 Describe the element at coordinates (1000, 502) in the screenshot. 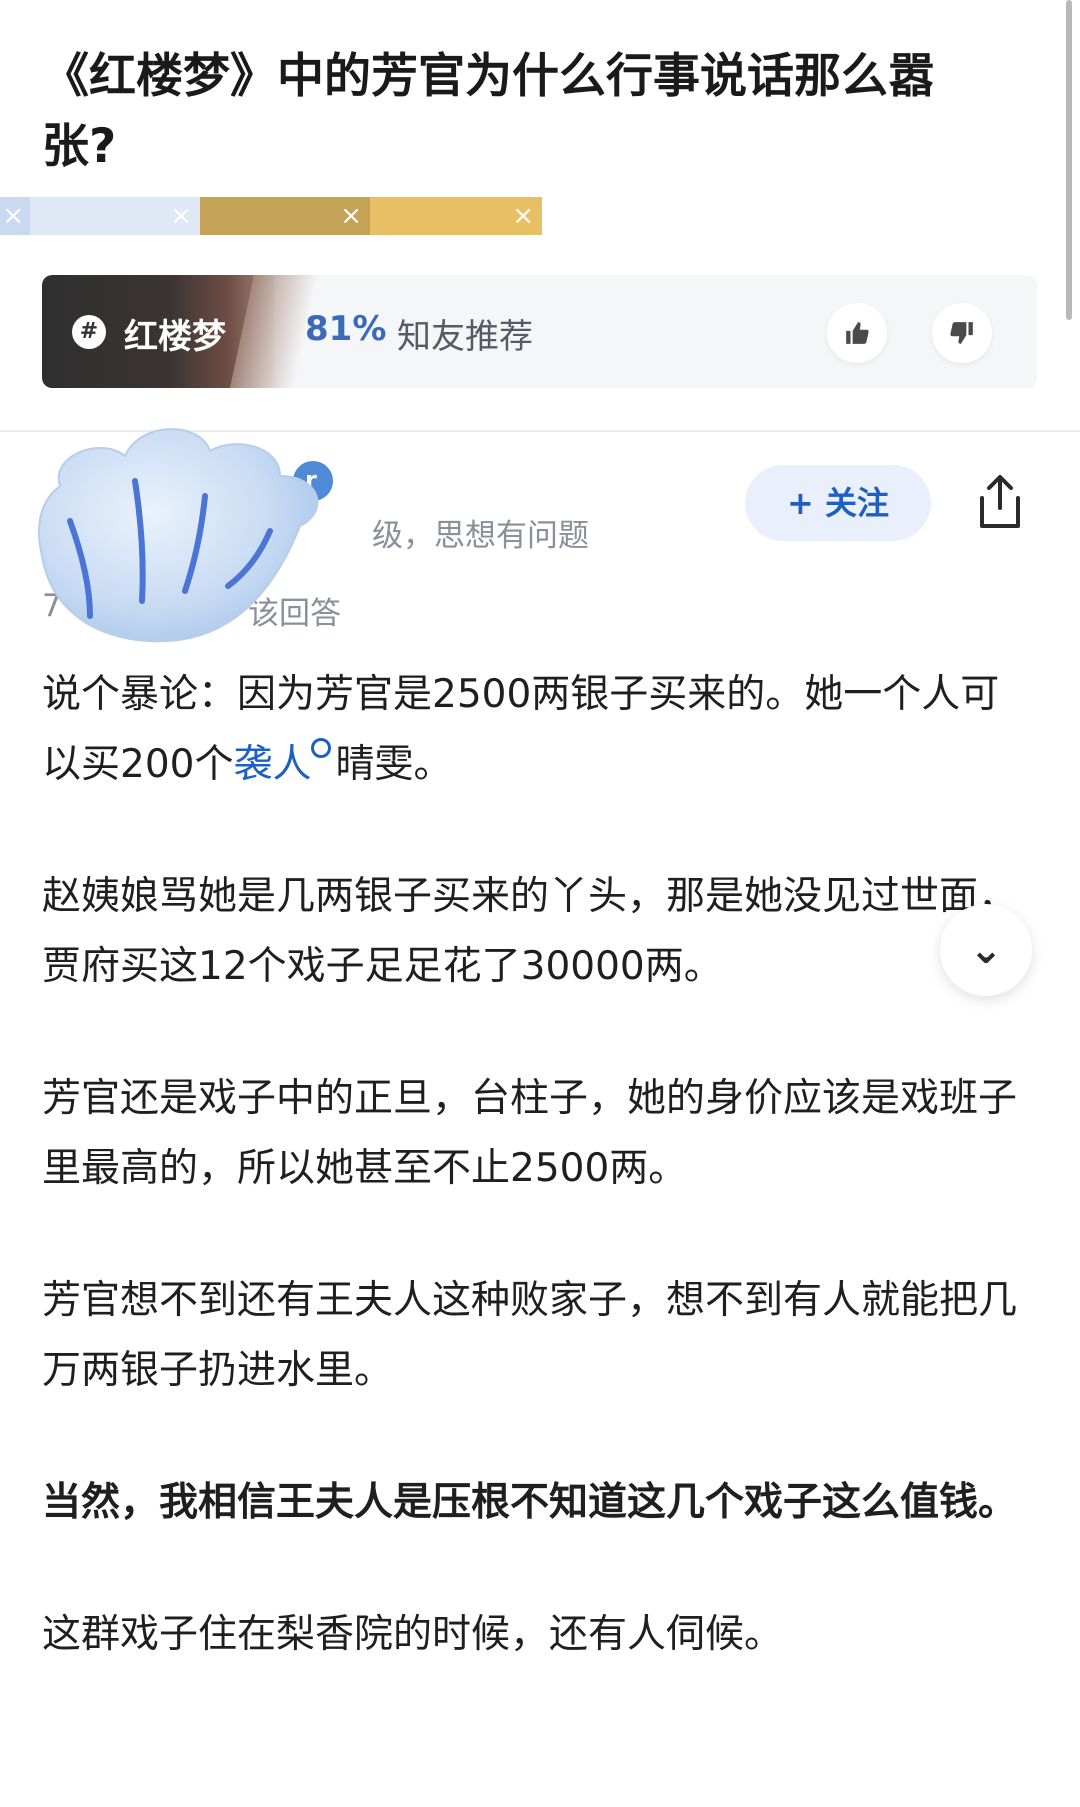

I see `share-icon` at that location.